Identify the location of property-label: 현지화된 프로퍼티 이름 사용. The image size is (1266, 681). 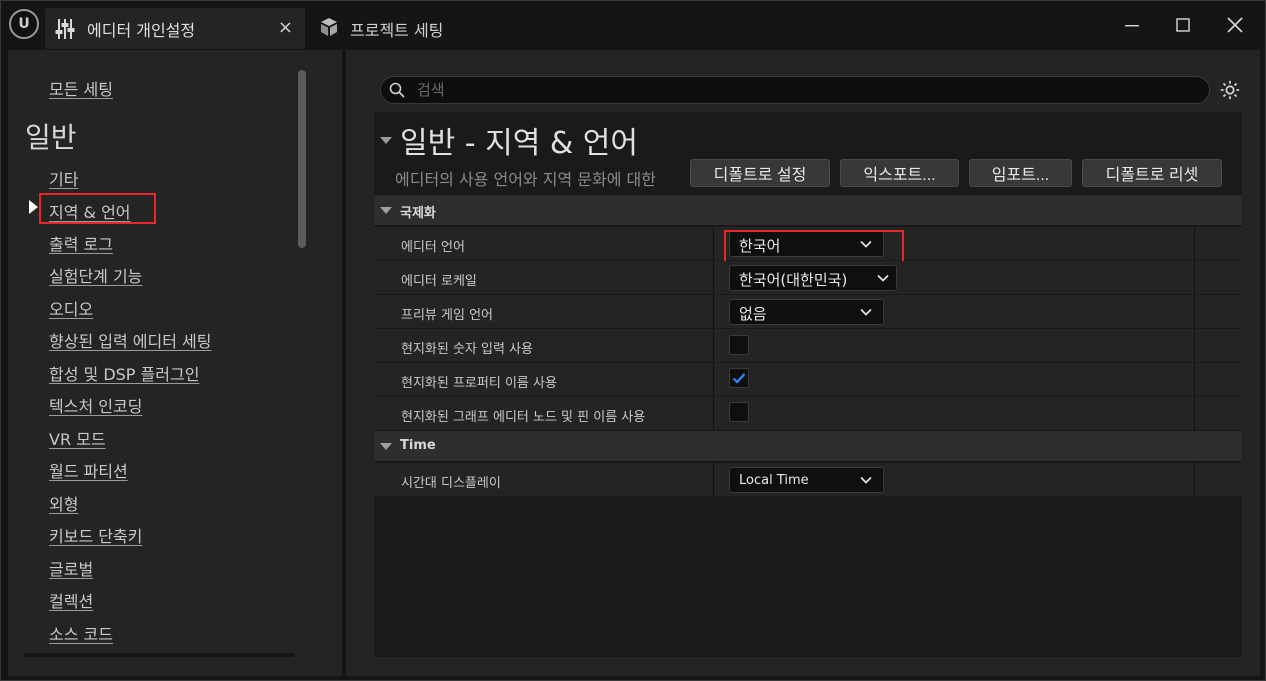
(479, 383).